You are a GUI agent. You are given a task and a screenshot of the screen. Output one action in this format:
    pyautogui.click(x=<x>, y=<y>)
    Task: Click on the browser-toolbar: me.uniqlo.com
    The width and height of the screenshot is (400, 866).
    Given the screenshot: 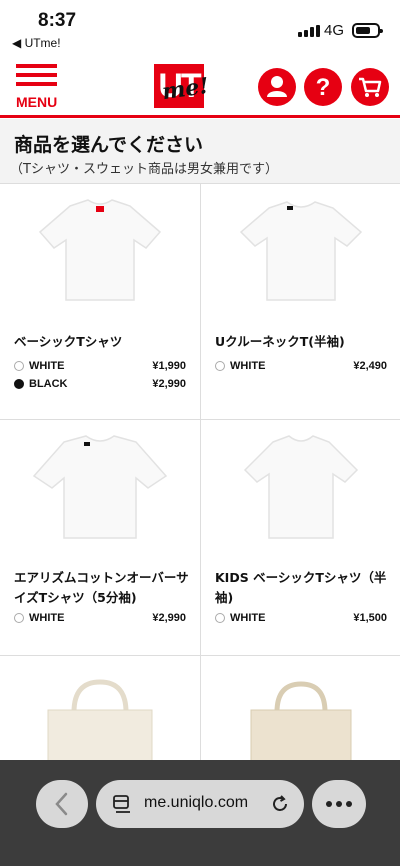 What is the action you would take?
    pyautogui.click(x=200, y=813)
    